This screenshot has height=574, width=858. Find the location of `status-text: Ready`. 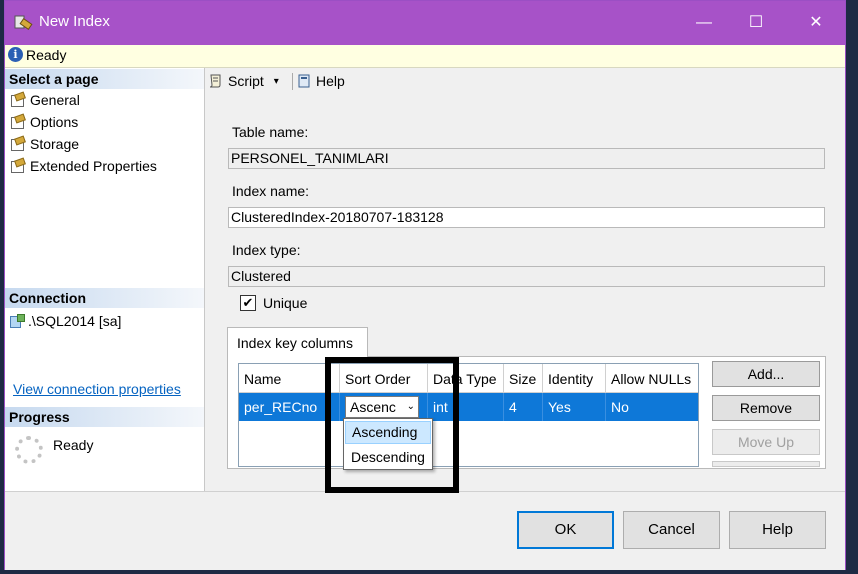

status-text: Ready is located at coordinates (46, 55).